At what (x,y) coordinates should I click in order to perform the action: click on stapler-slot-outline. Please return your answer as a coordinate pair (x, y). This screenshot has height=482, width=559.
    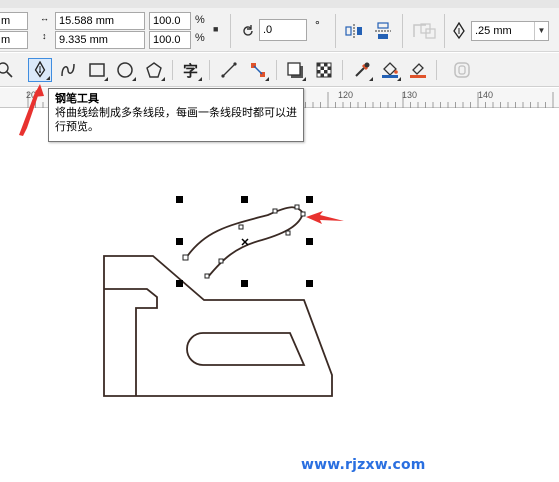
    Looking at the image, I should click on (131, 342).